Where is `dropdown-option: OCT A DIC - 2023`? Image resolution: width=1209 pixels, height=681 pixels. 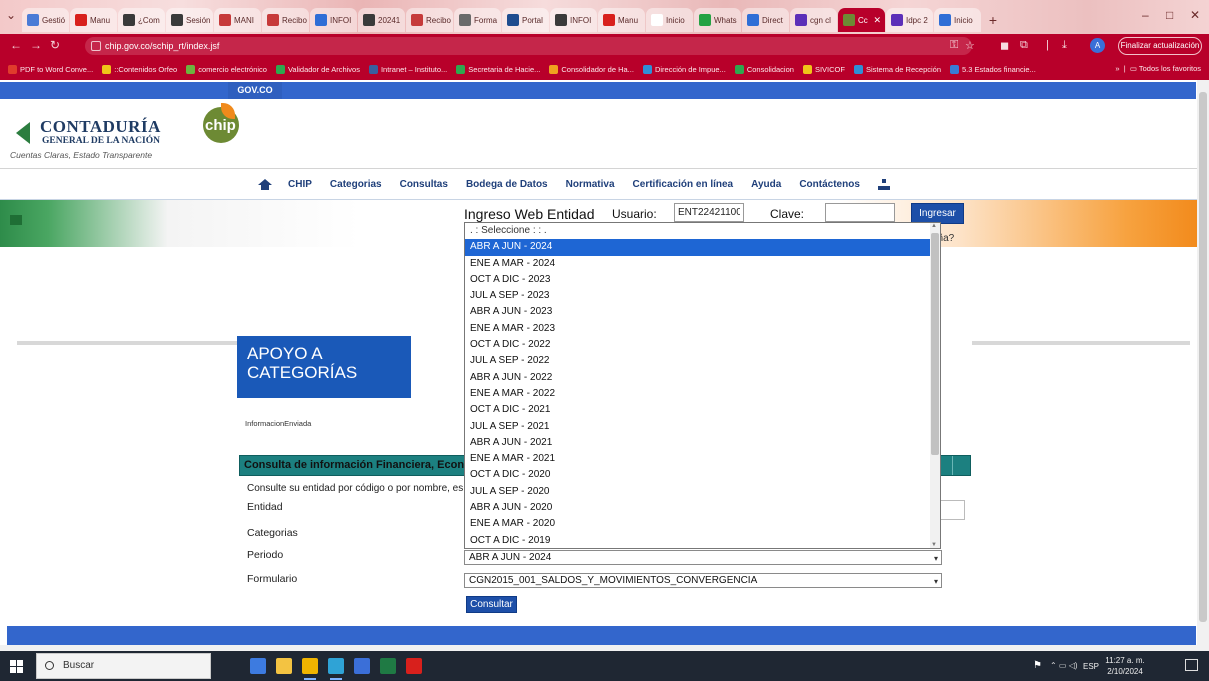
dropdown-option: OCT A DIC - 2023 is located at coordinates (698, 280).